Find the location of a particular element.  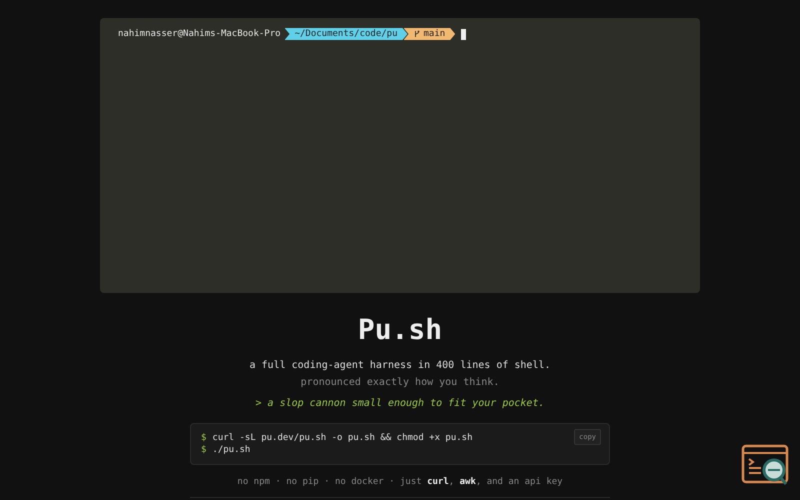

text-cursor is located at coordinates (463, 34).